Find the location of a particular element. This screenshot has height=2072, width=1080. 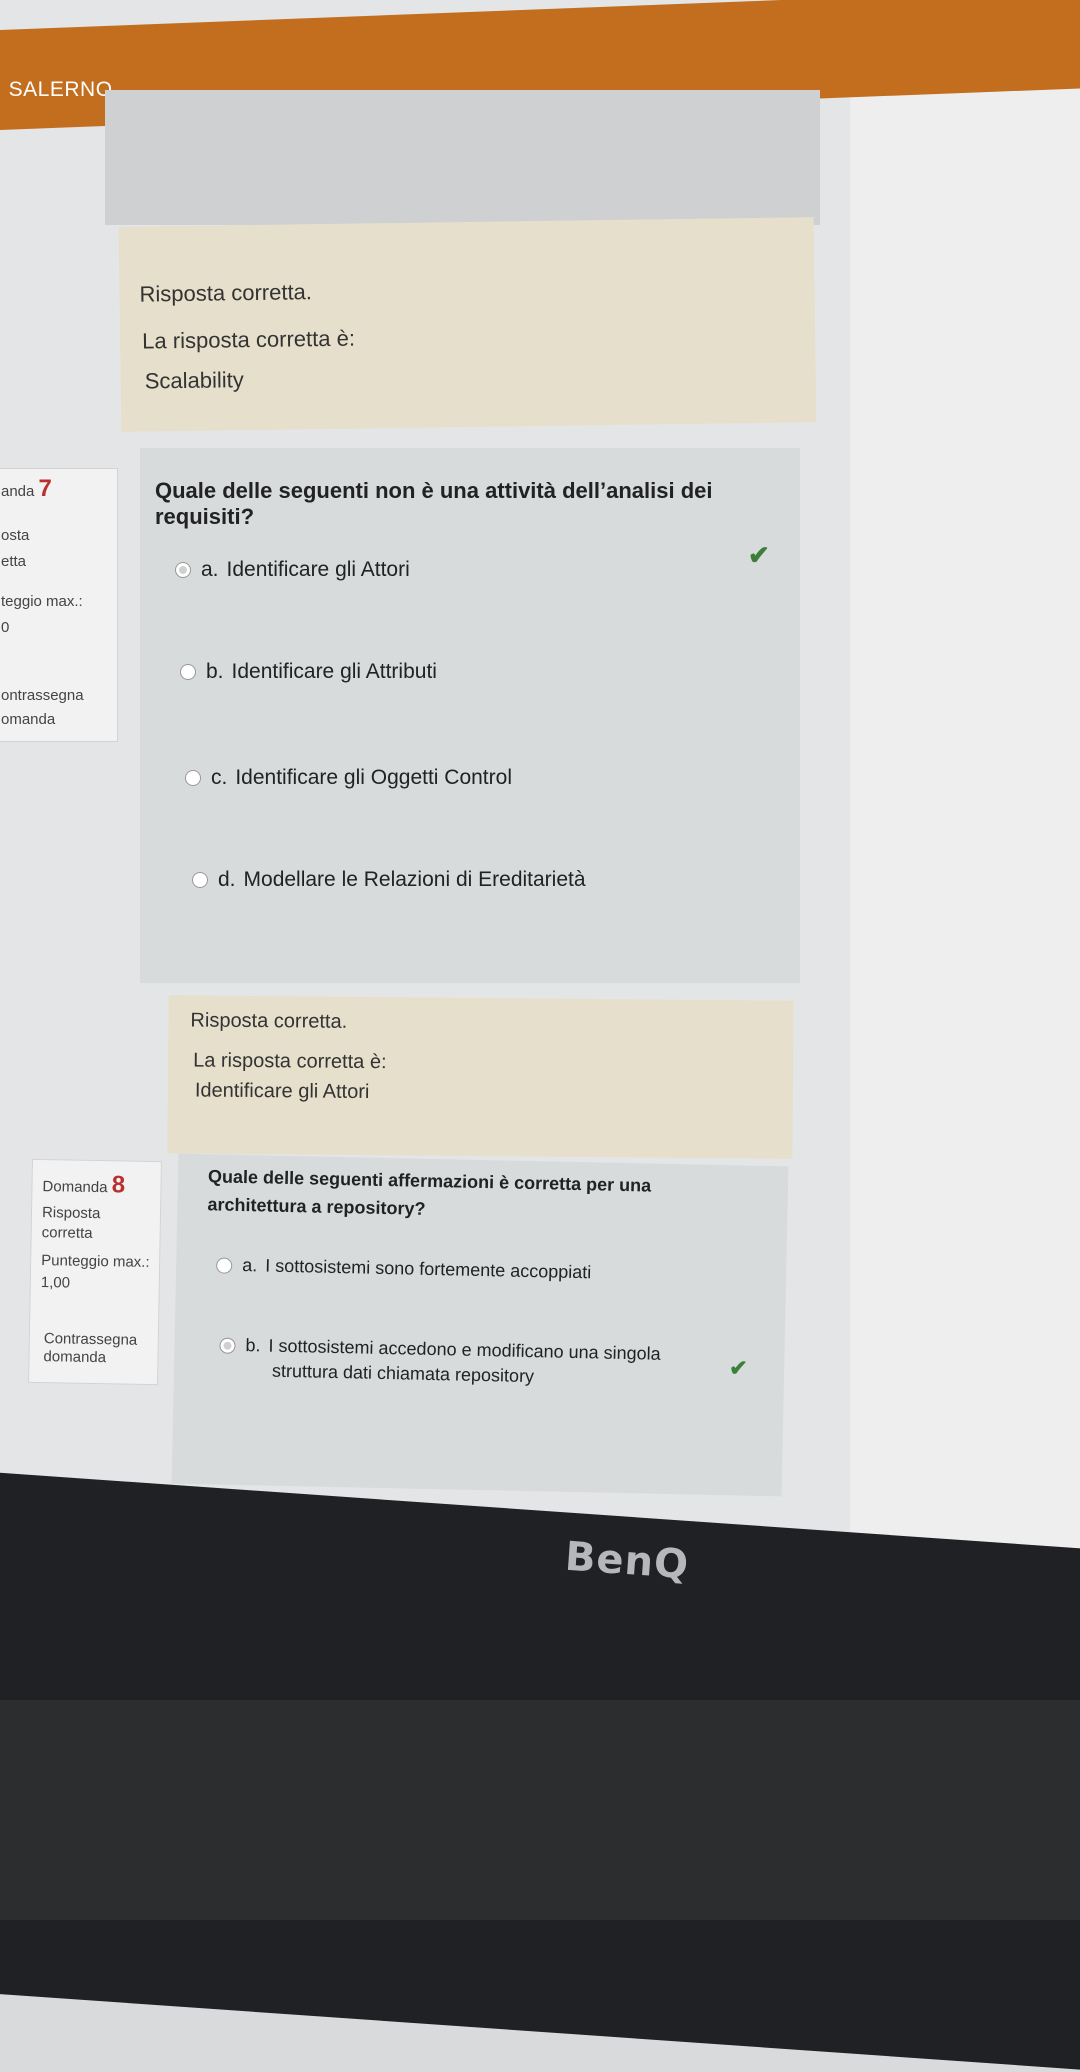

info-line: teggio max.: is located at coordinates (42, 601).